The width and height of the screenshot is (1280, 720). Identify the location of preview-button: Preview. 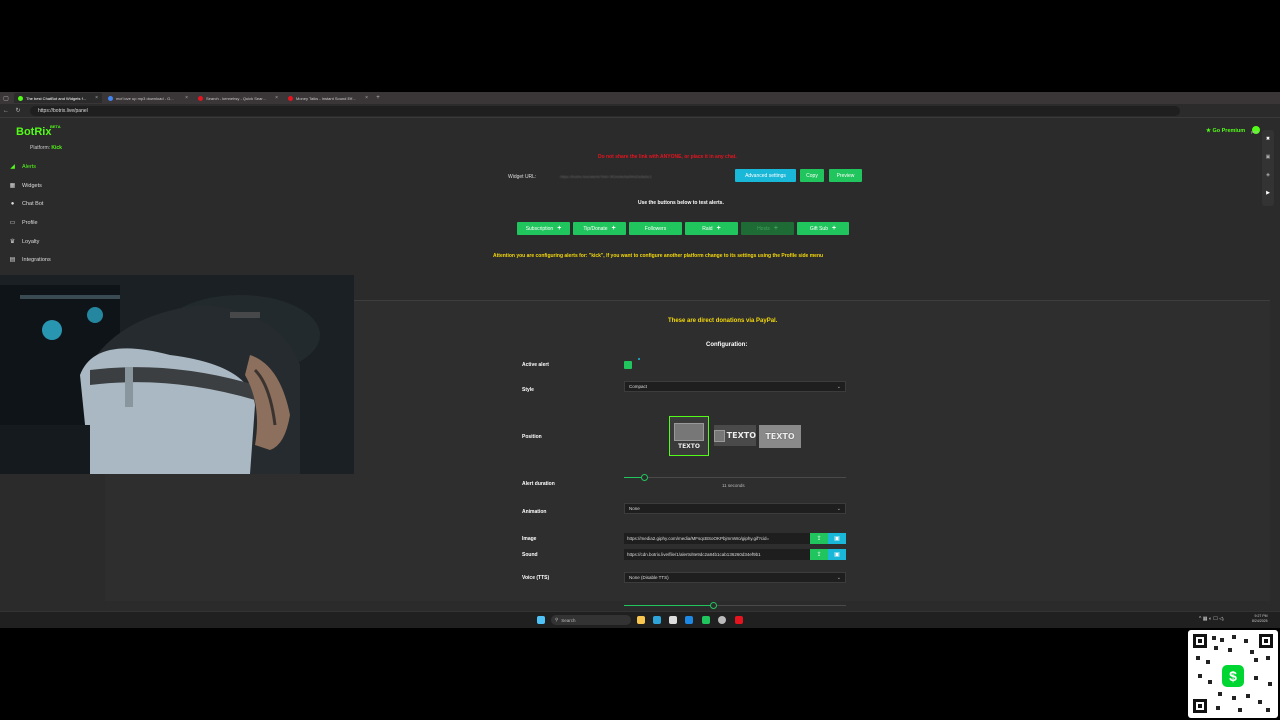
(845, 175).